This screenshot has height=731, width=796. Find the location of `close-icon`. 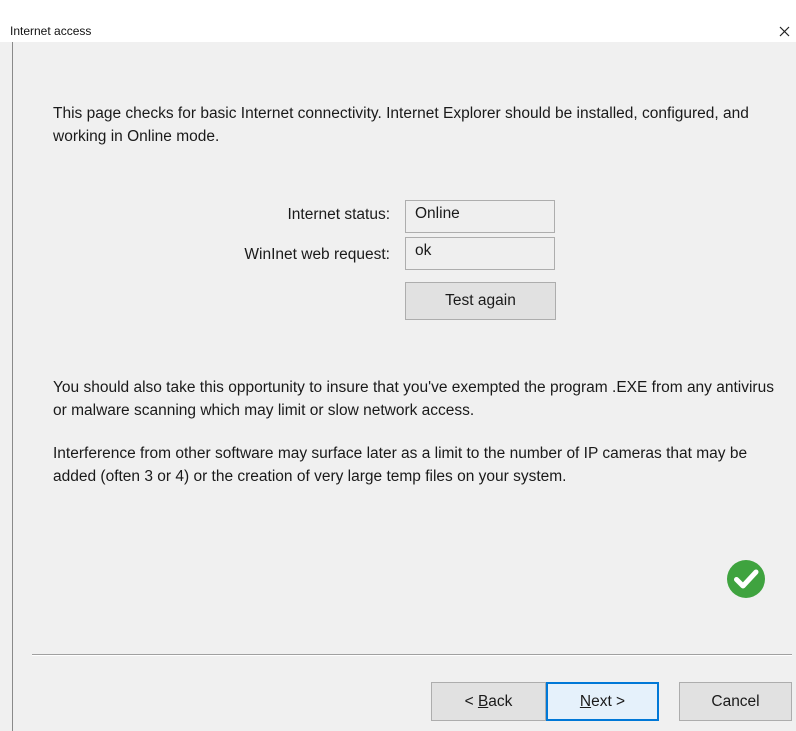

close-icon is located at coordinates (784, 31).